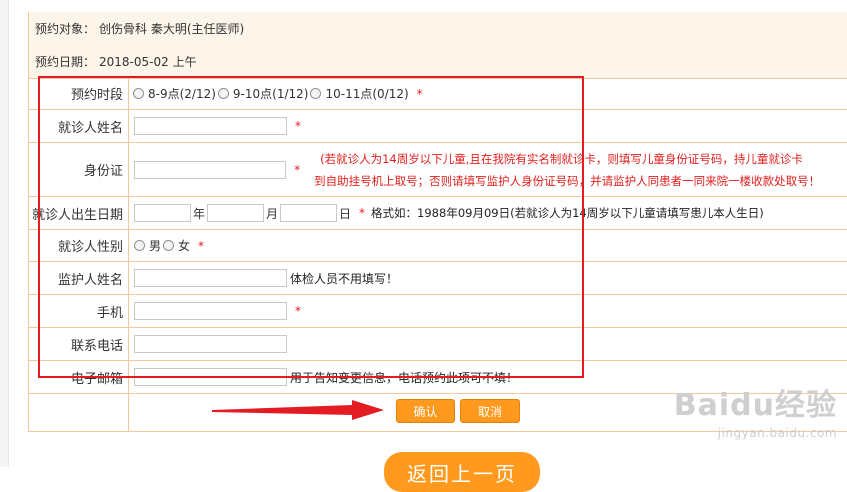  What do you see at coordinates (210, 377) in the screenshot?
I see `email-input` at bounding box center [210, 377].